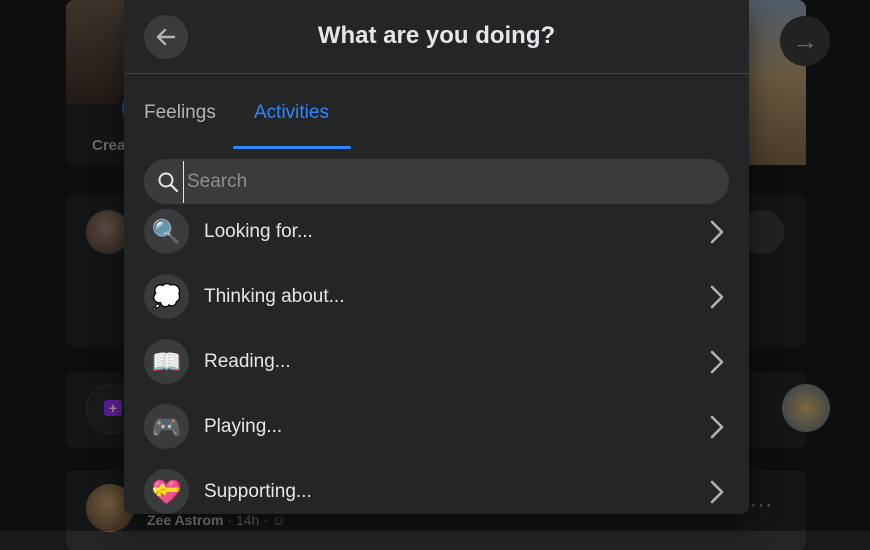 The image size is (870, 550). Describe the element at coordinates (166, 426) in the screenshot. I see `game-controller-icon: 🎮` at that location.